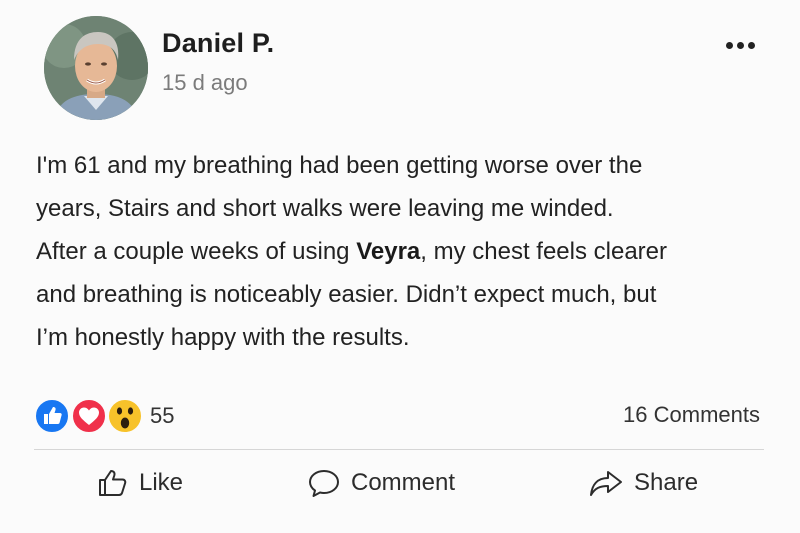 The width and height of the screenshot is (800, 533). I want to click on share-label: Share, so click(666, 482).